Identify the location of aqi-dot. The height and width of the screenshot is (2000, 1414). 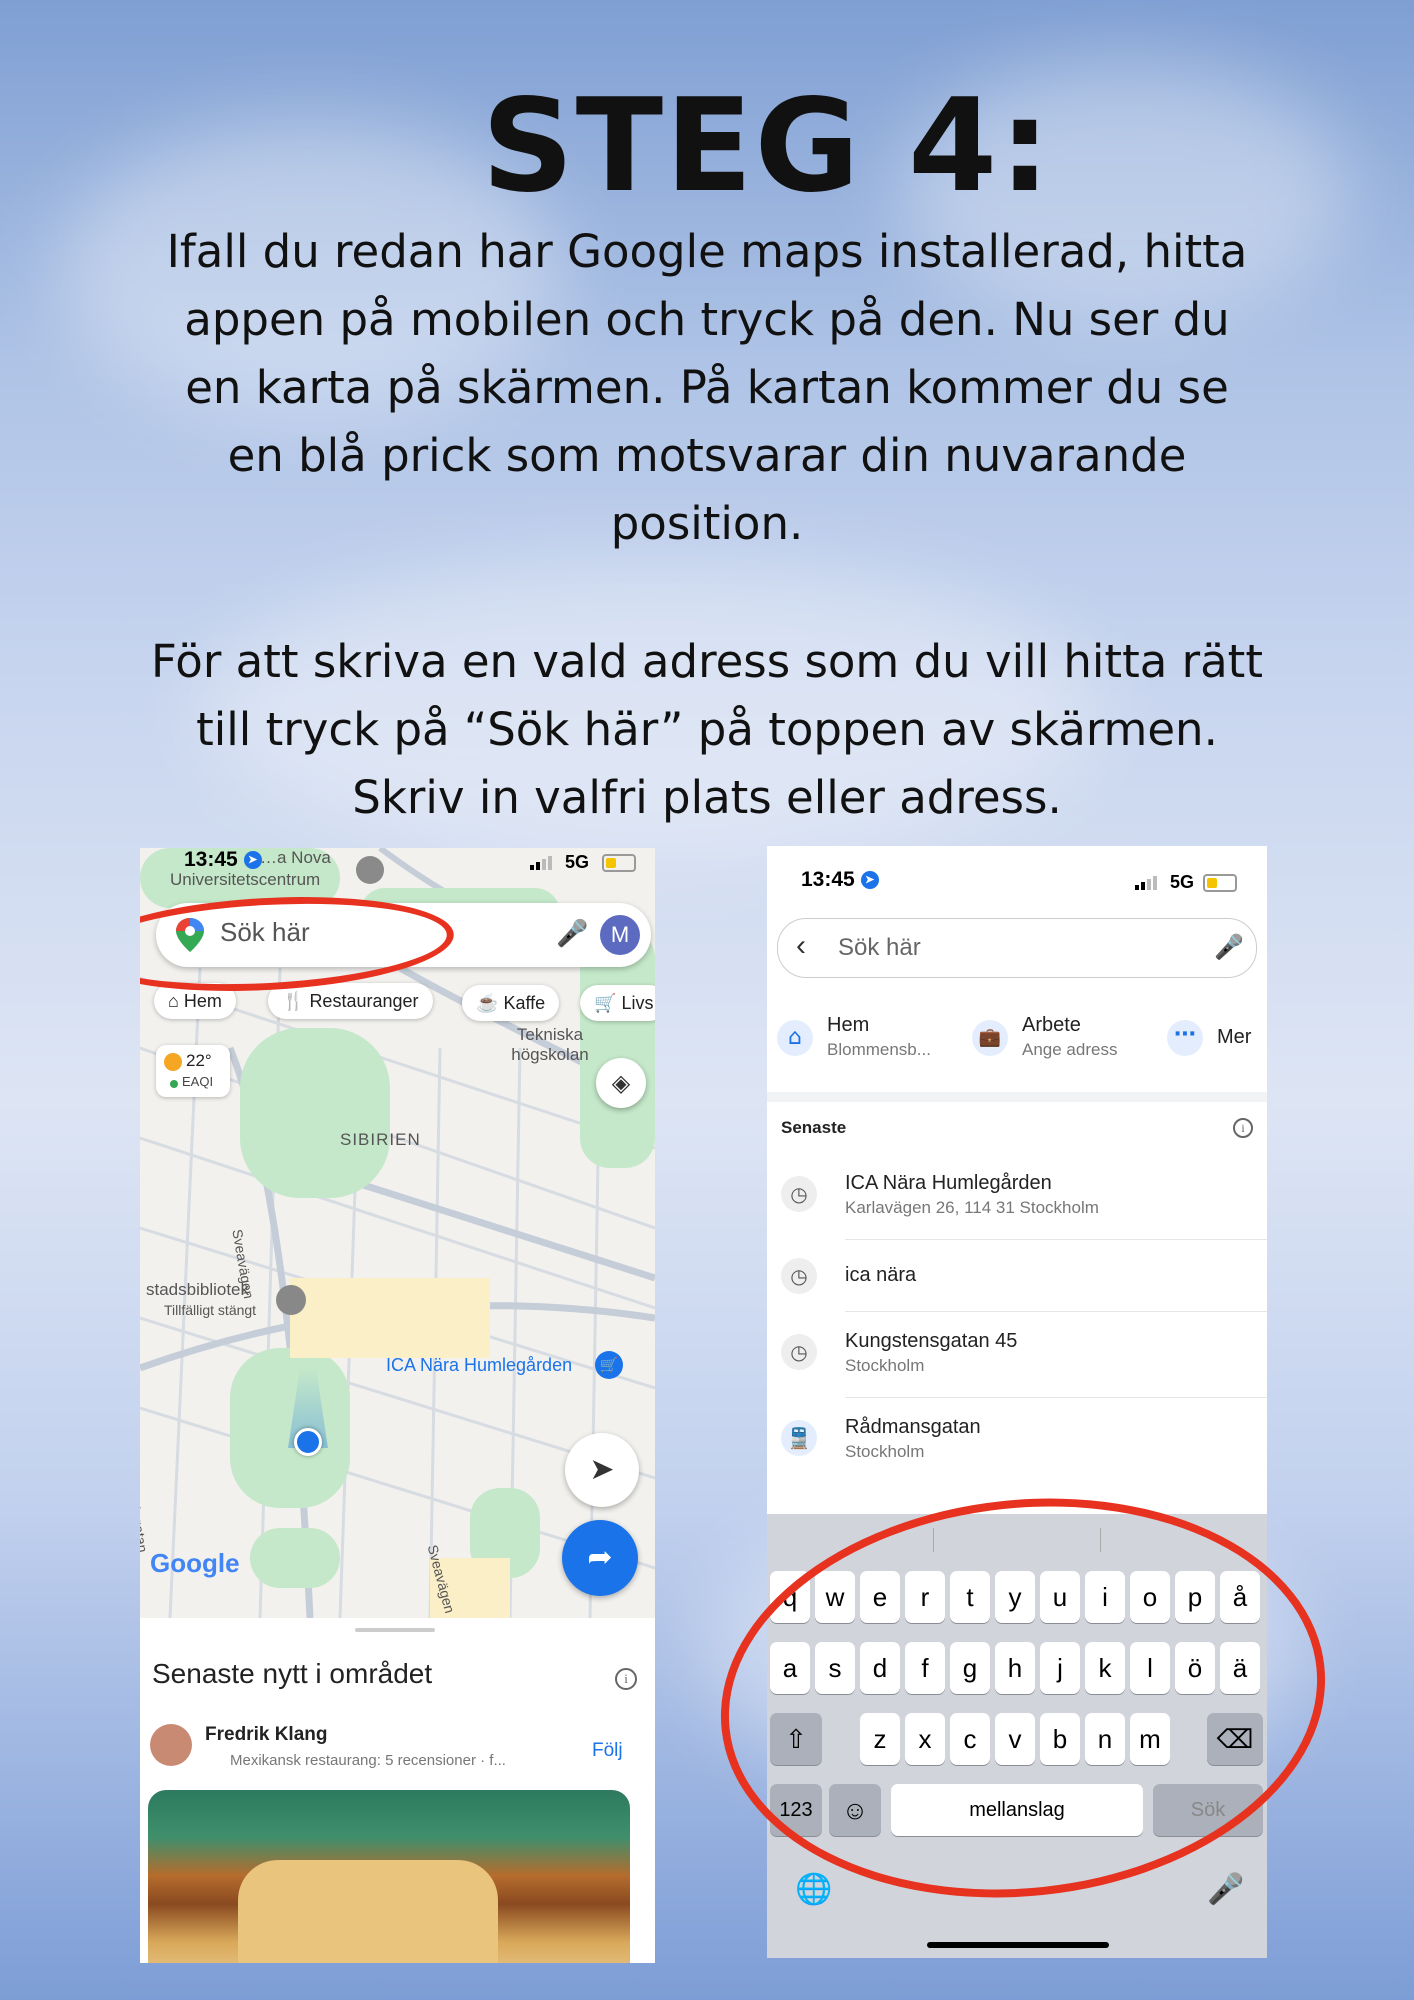
(174, 1084).